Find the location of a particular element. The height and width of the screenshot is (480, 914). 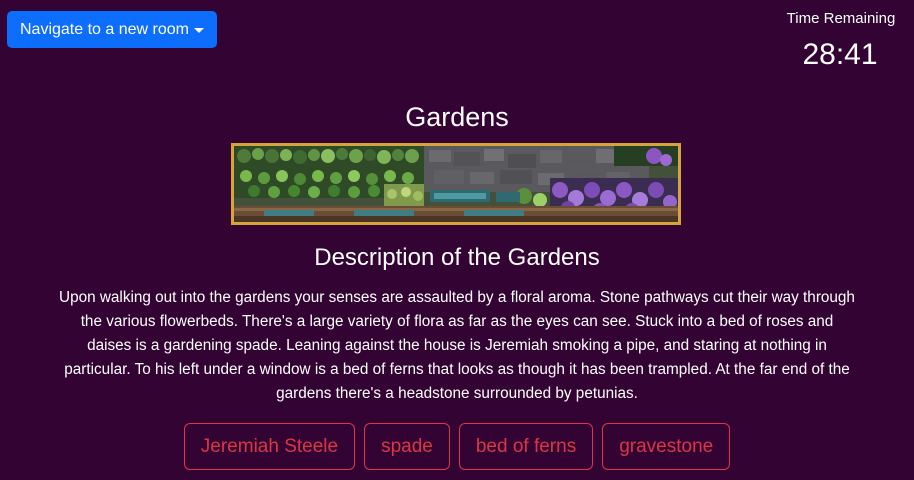

room-title: Gardens is located at coordinates (457, 117).